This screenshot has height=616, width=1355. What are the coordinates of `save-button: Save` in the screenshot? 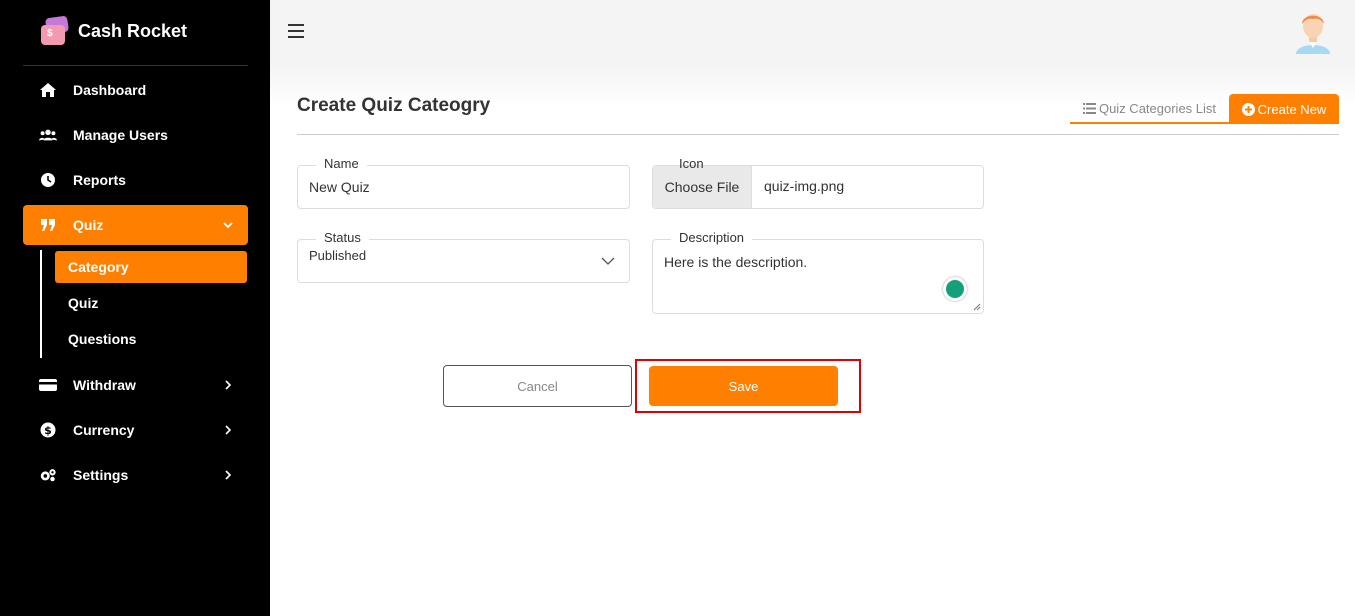 It's located at (743, 386).